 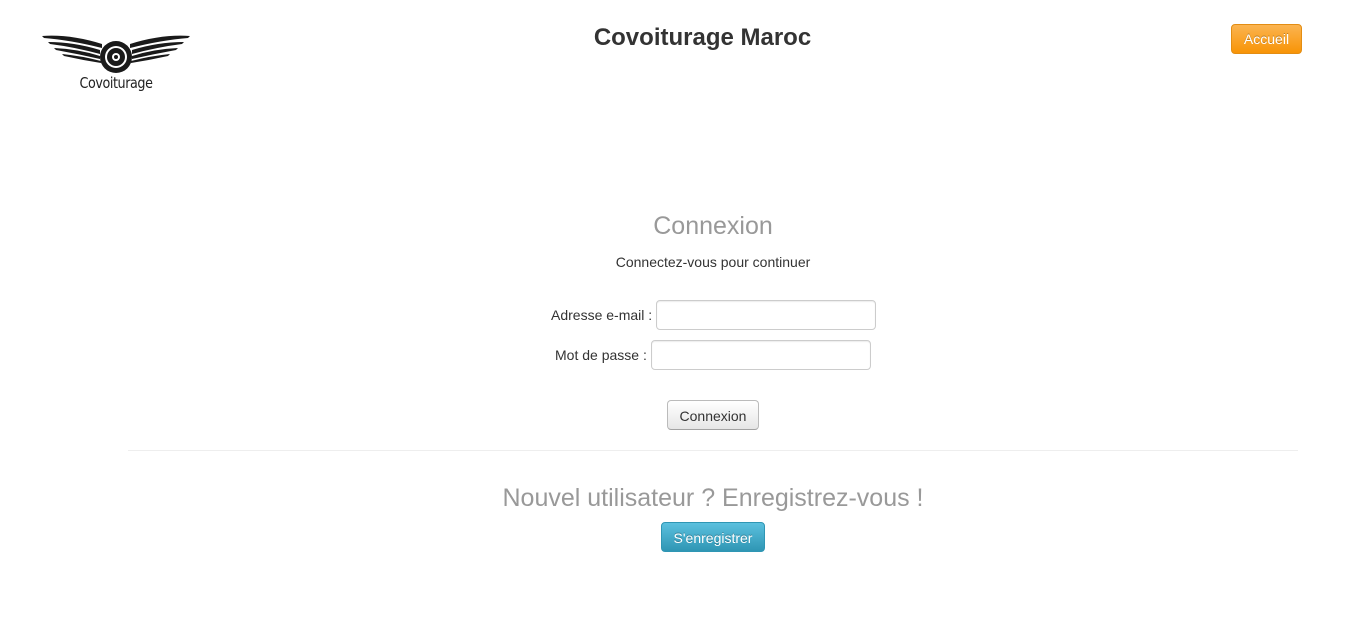 I want to click on register-button: S'enregistrer, so click(x=713, y=537).